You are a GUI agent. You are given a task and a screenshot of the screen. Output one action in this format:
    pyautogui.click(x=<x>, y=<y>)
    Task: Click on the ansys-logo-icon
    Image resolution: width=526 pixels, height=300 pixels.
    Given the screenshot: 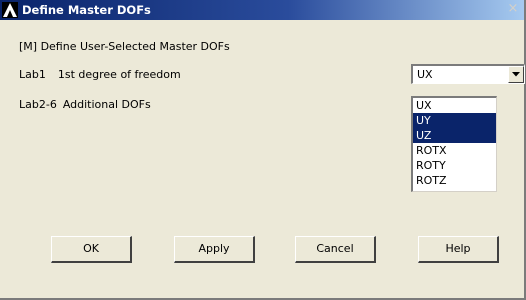 What is the action you would take?
    pyautogui.click(x=10, y=10)
    